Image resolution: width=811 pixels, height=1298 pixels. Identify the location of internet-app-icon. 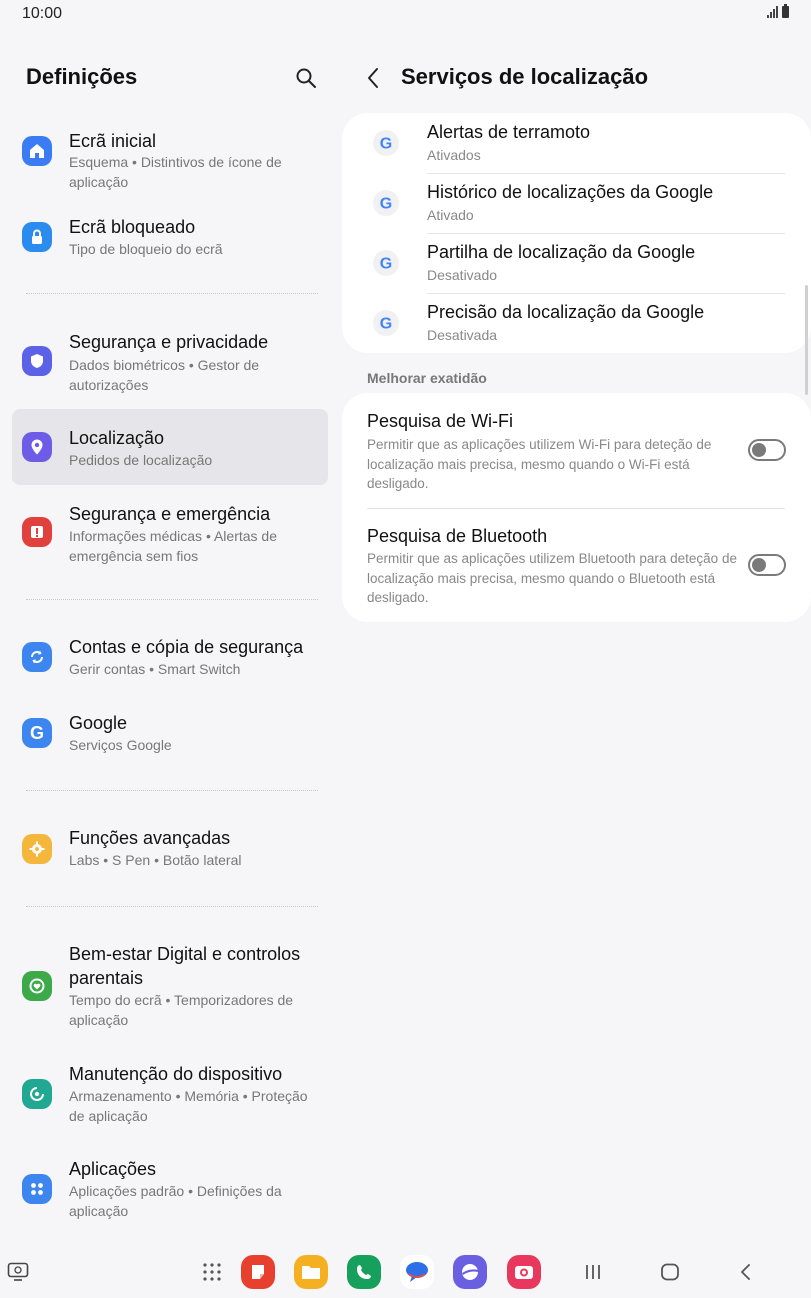
(470, 1272).